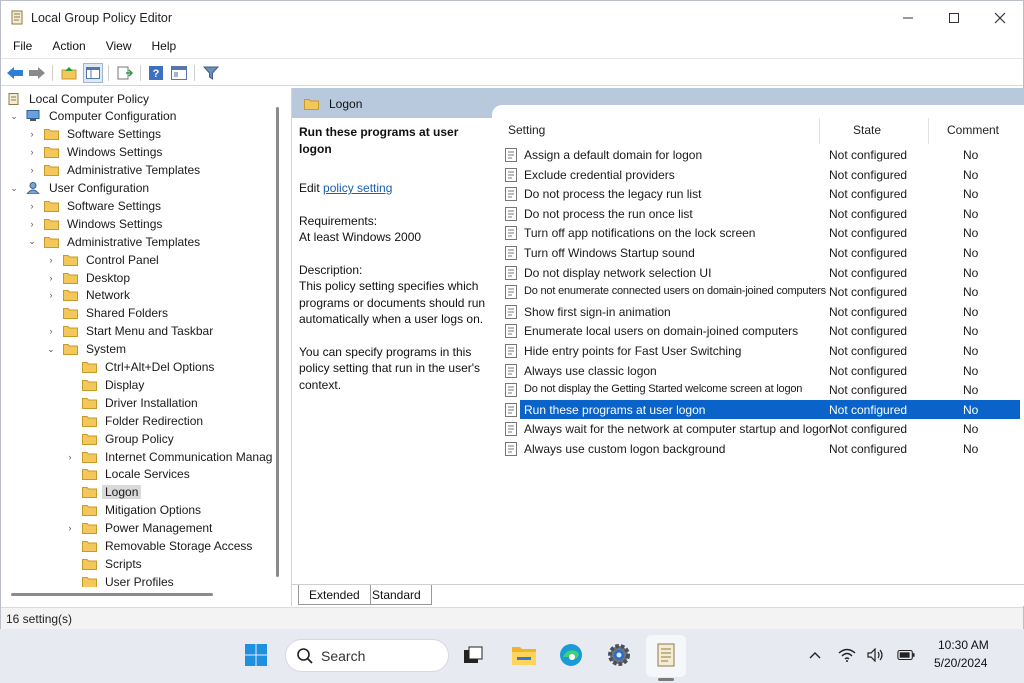  I want to click on forward-button, so click(37, 73).